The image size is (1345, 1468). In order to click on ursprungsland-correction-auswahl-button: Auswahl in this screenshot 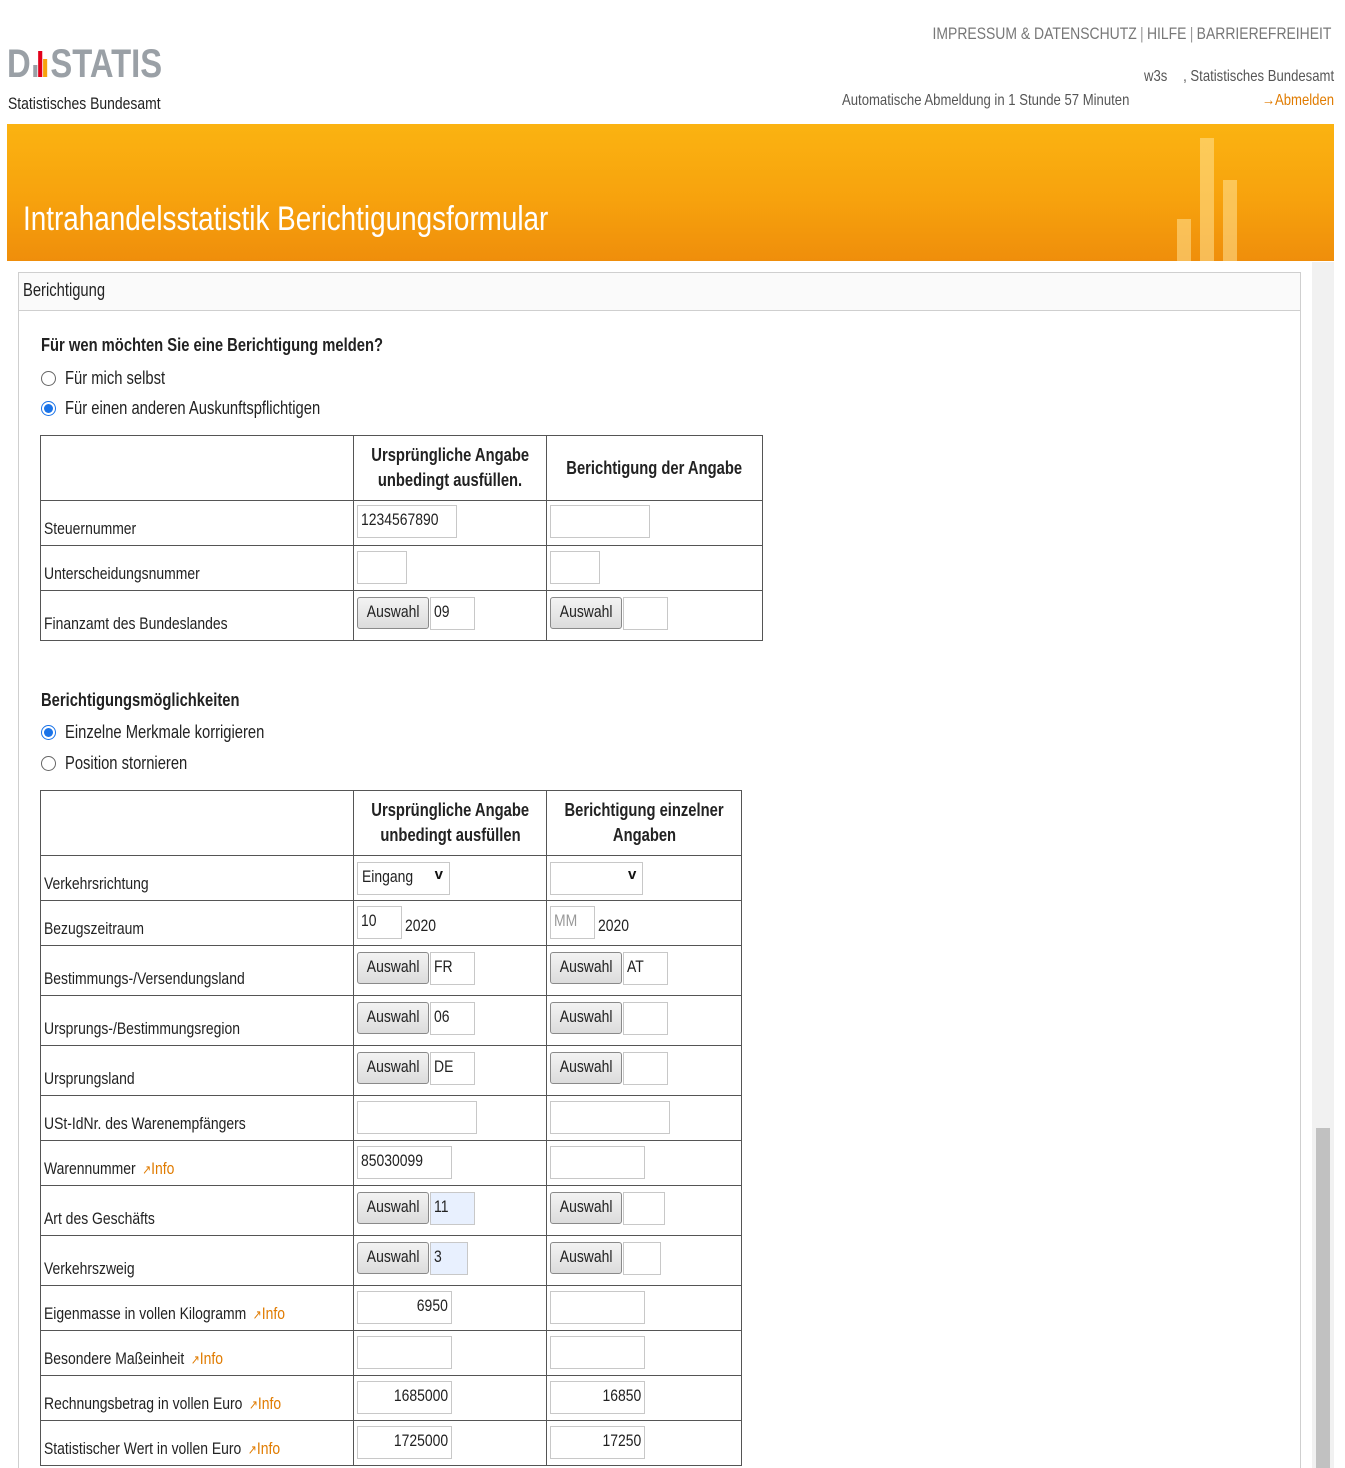, I will do `click(586, 1068)`.